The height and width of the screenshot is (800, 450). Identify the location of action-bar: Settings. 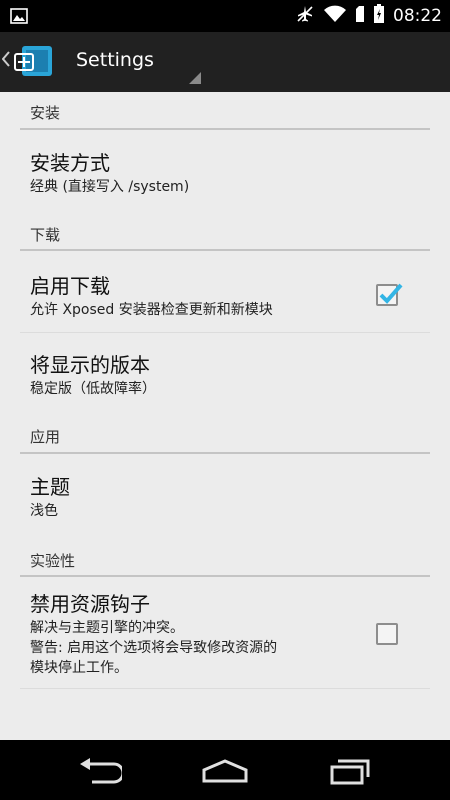
(225, 62).